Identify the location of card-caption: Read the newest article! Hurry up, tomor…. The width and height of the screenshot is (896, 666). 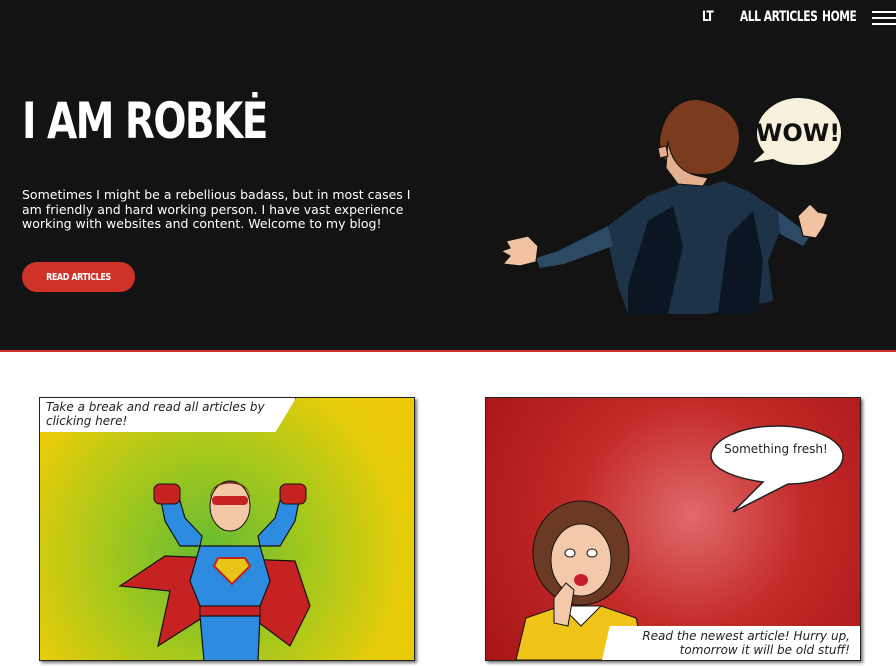
(731, 643).